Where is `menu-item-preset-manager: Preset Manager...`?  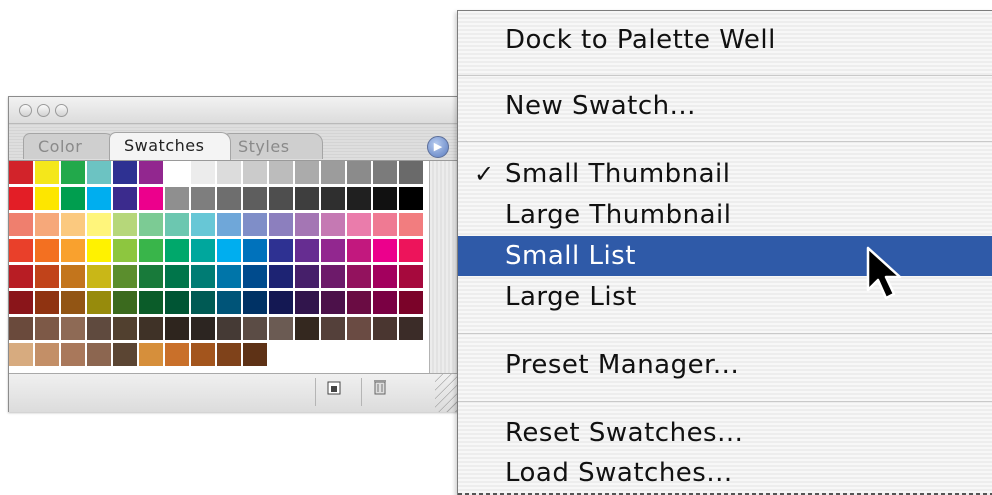 menu-item-preset-manager: Preset Manager... is located at coordinates (725, 365).